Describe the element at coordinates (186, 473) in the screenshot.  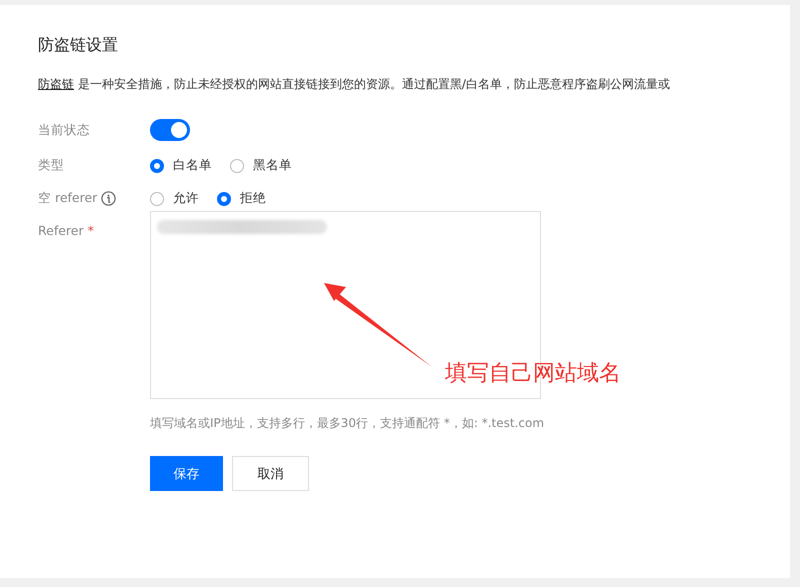
I see `save-button: 保存` at that location.